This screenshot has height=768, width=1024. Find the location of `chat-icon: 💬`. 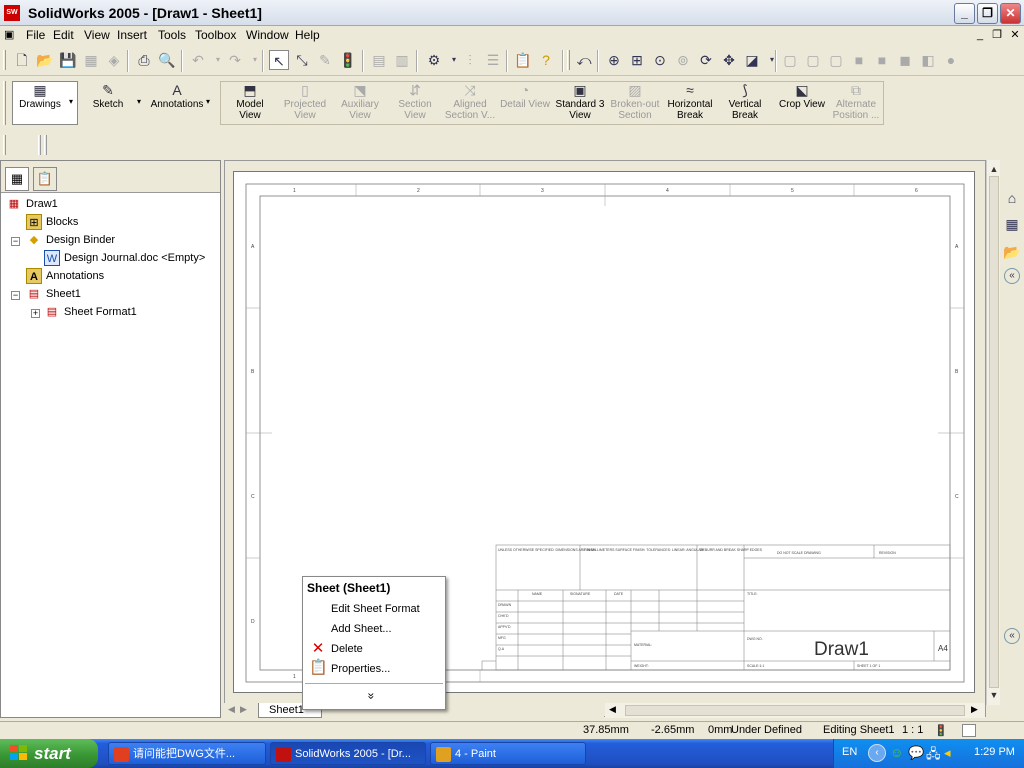

chat-icon: 💬 is located at coordinates (916, 753).